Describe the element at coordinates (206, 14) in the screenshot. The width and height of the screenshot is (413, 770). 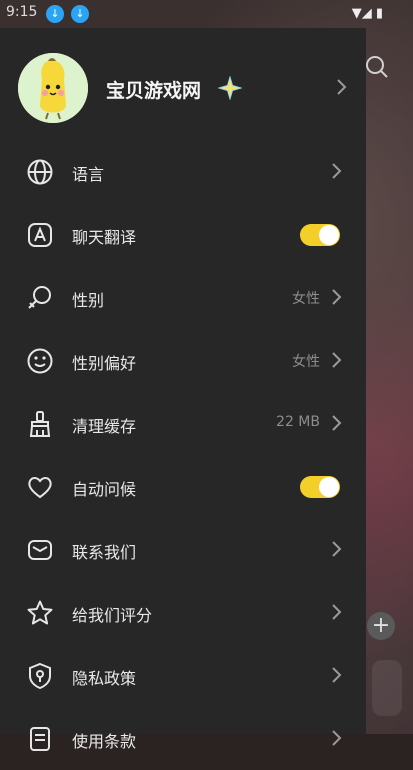
I see `status-bar: 9:15 ↓ ↓ ▼◢ ▮` at that location.